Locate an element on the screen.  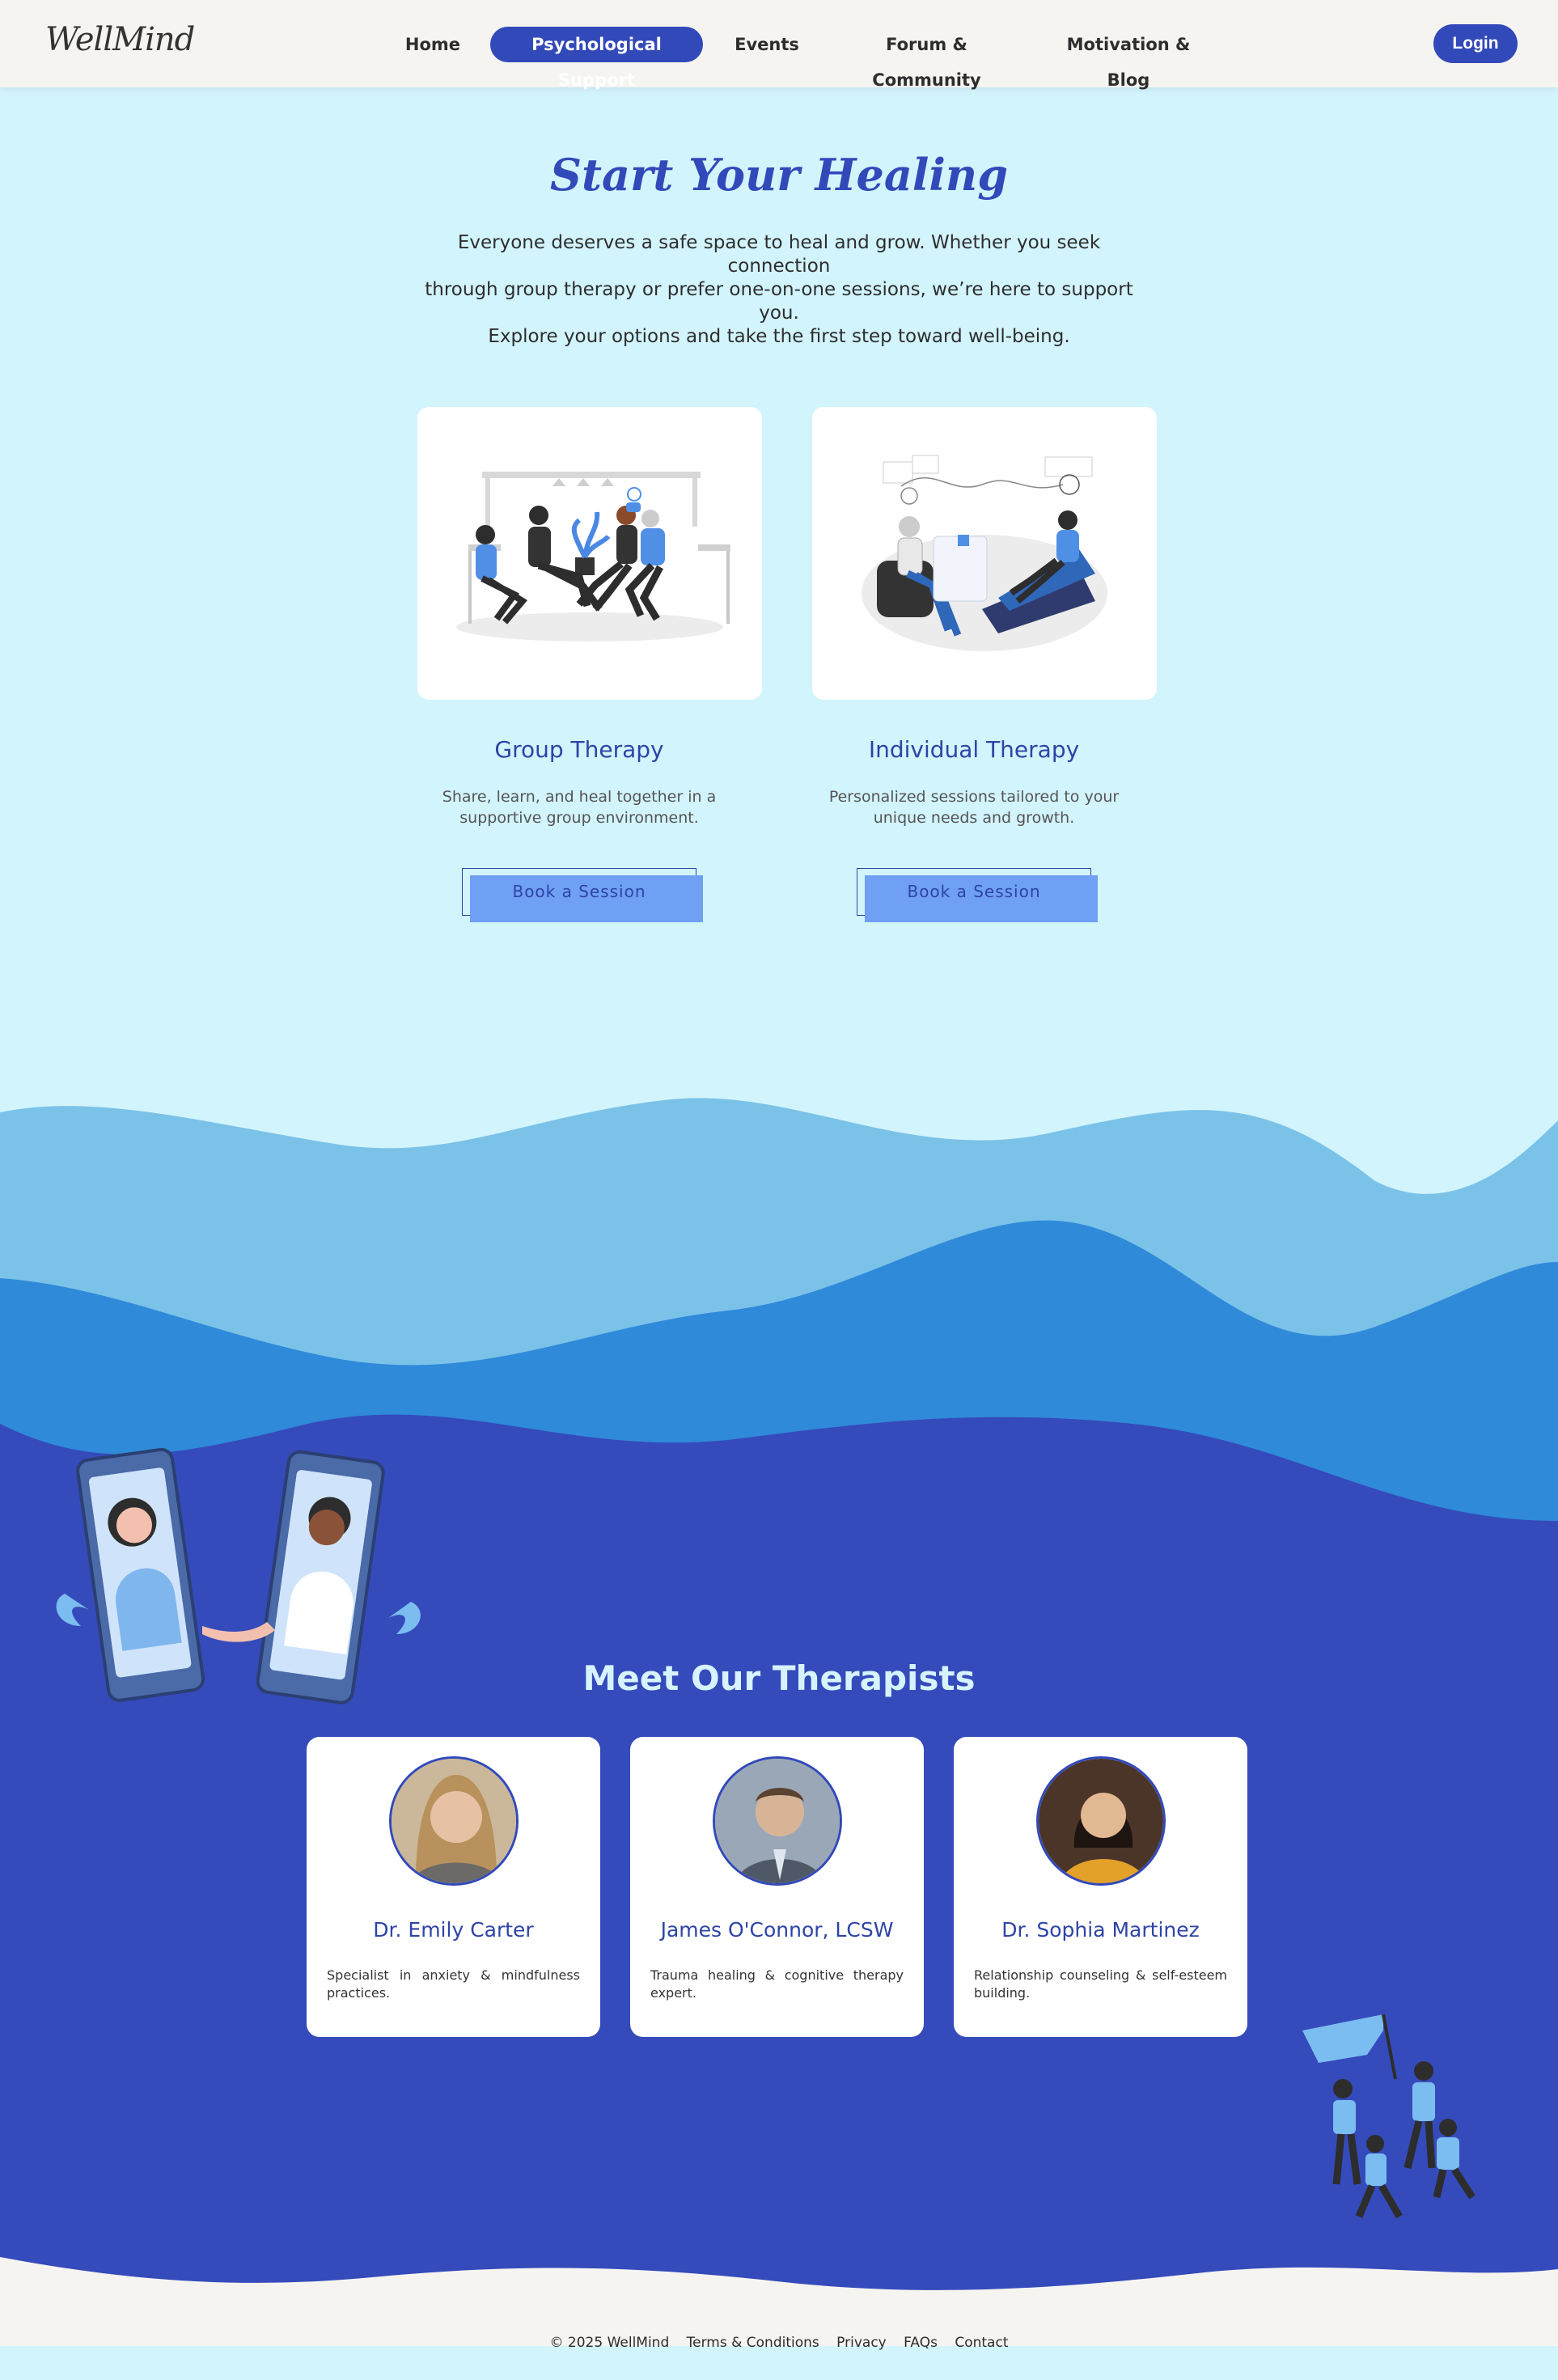
individual-book-label: Book a Session is located at coordinates (974, 891).